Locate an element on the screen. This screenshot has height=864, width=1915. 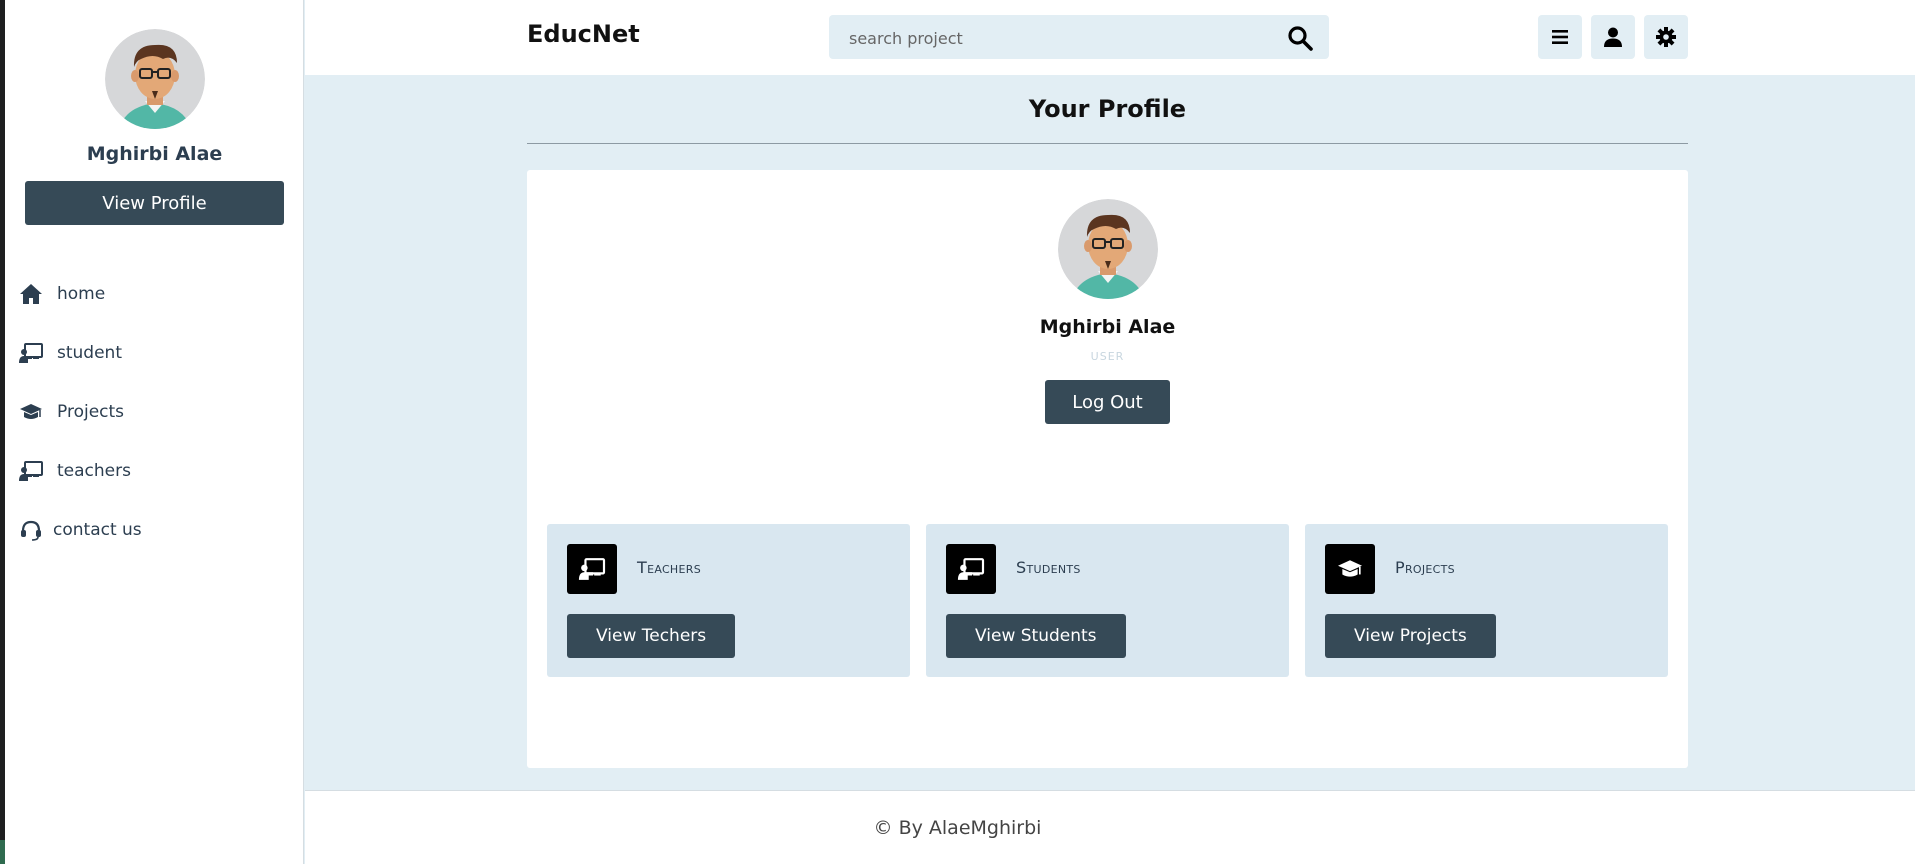
menu-icon is located at coordinates (1560, 37).